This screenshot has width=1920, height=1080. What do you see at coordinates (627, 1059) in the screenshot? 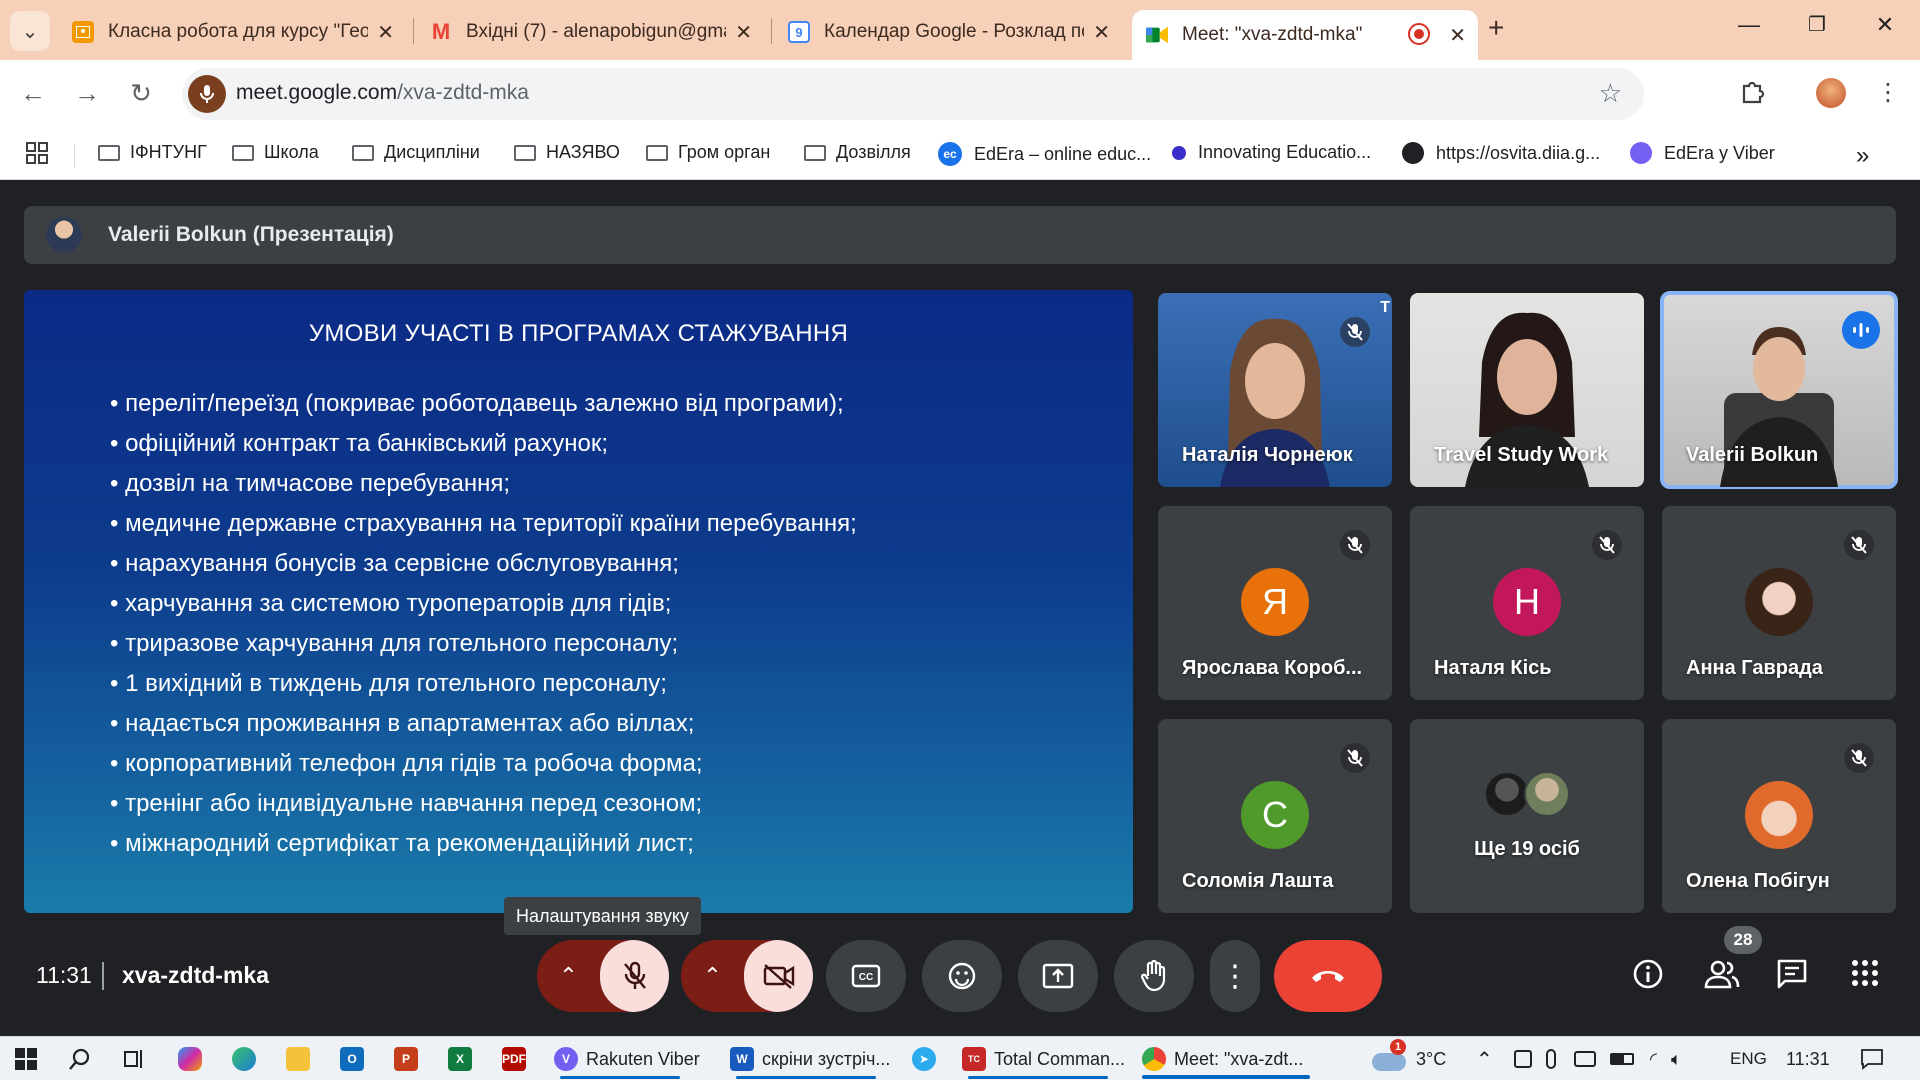
I see `taskbar-app-viber: V Rakuten Viber` at bounding box center [627, 1059].